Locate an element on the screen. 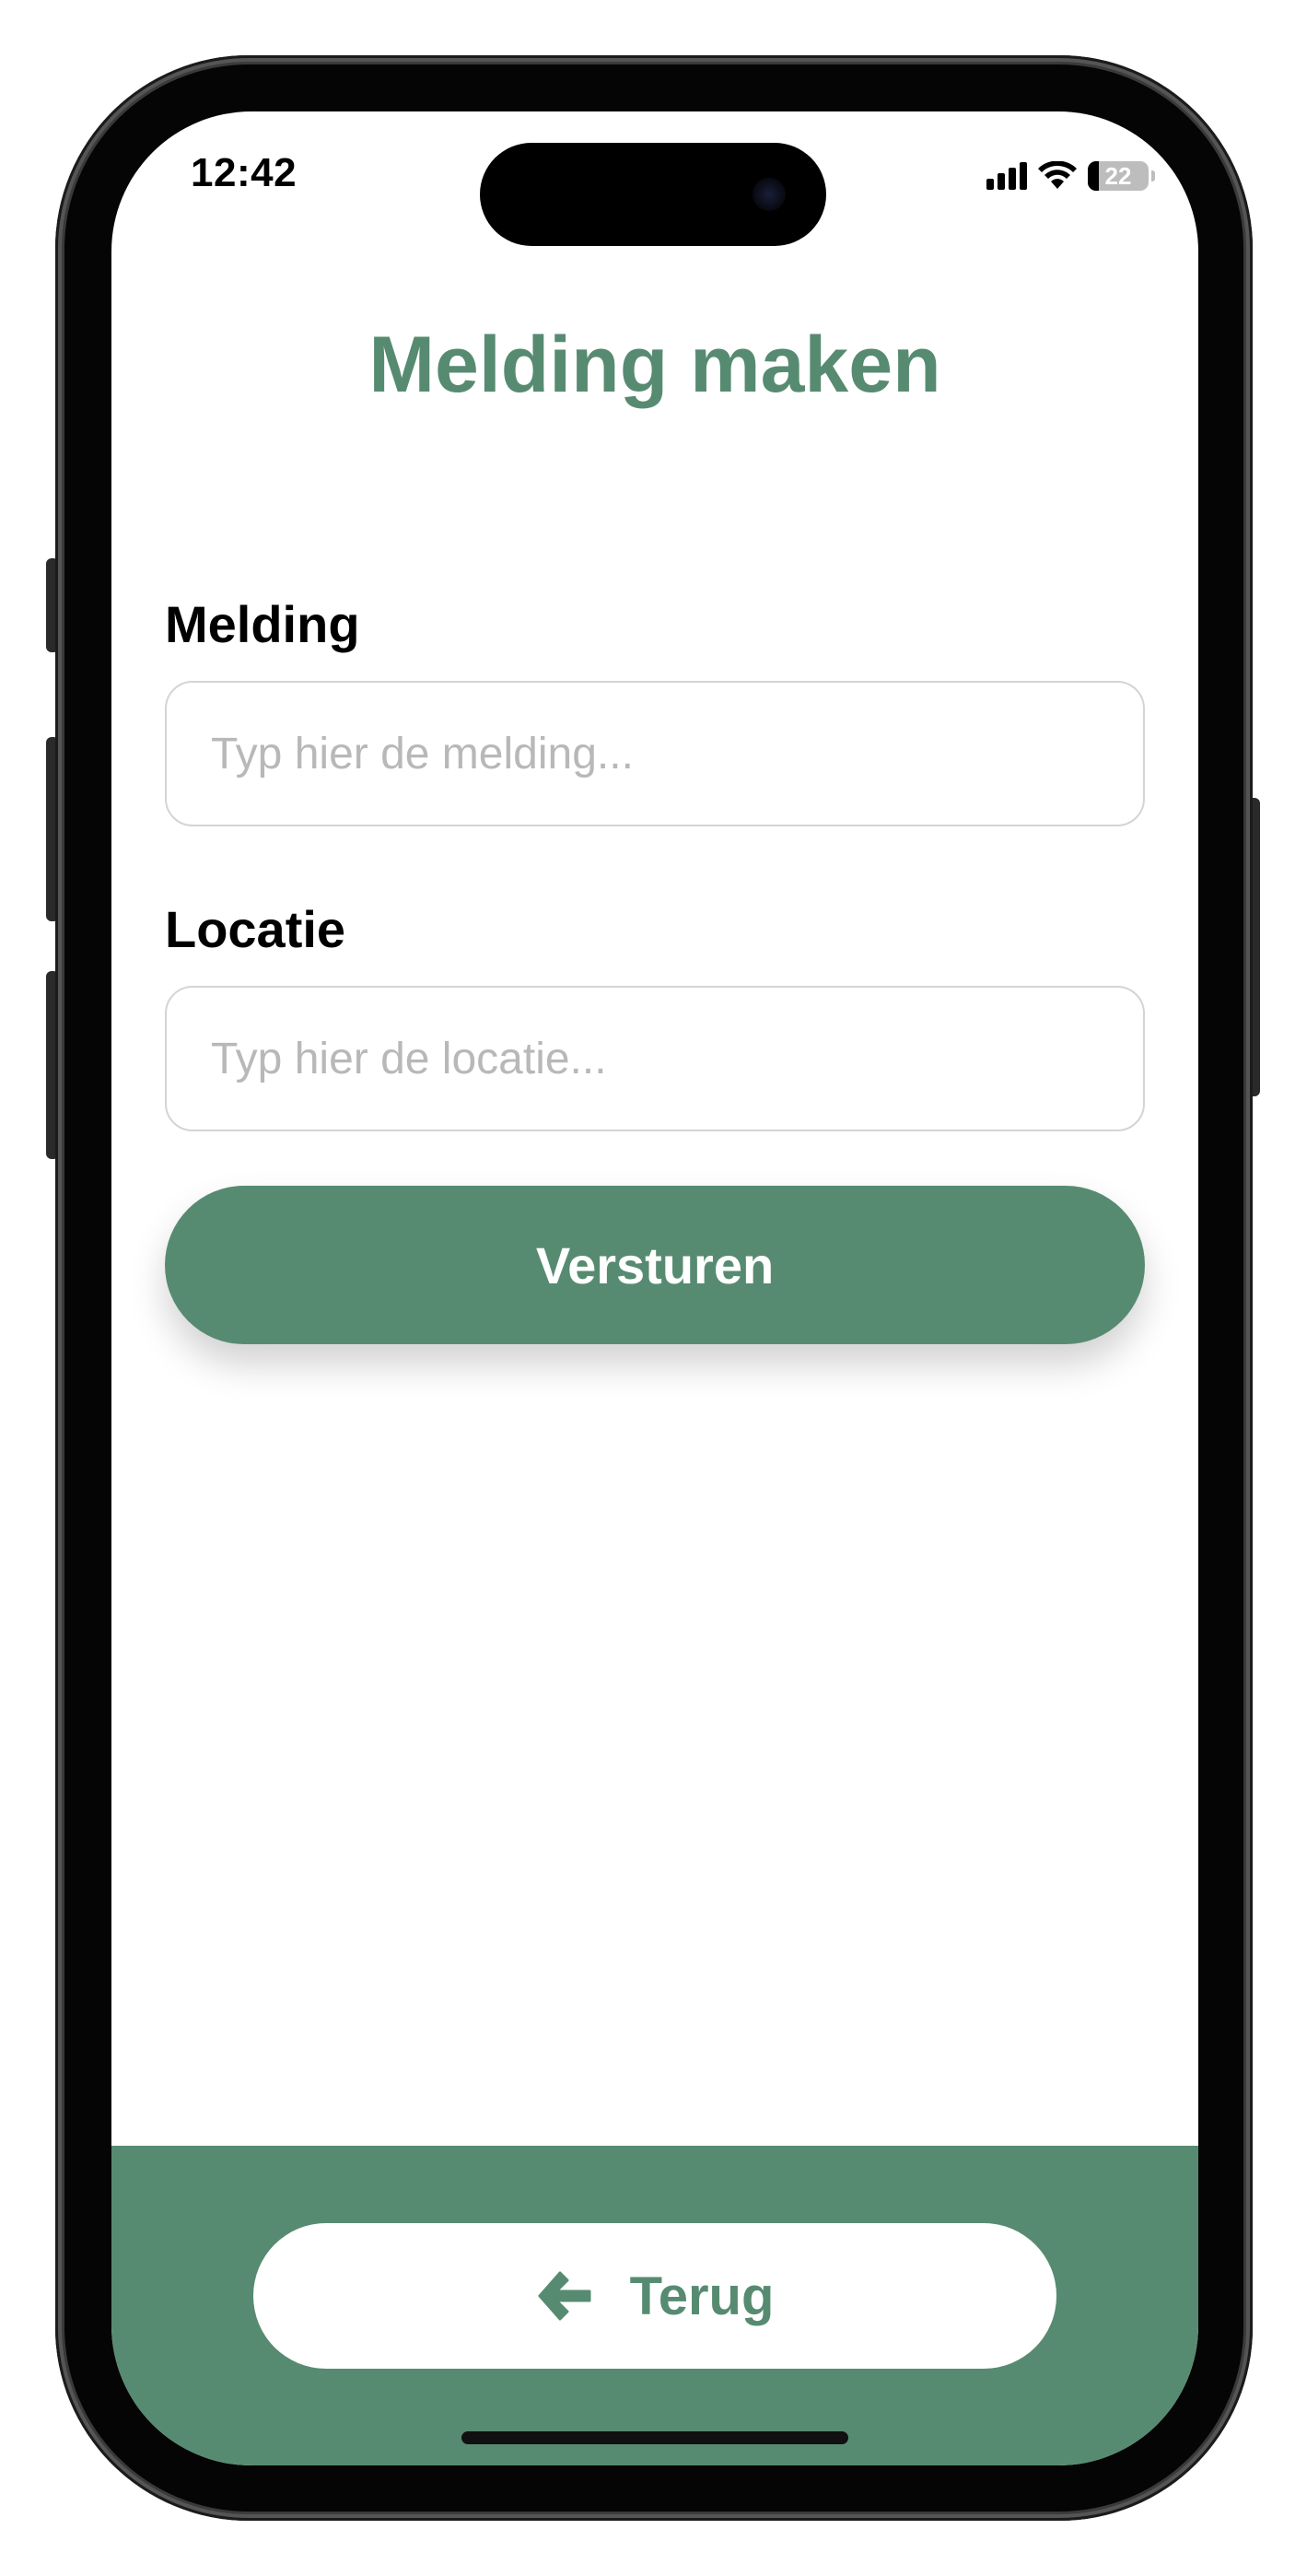 The width and height of the screenshot is (1307, 2576). melding-label: Melding is located at coordinates (263, 624).